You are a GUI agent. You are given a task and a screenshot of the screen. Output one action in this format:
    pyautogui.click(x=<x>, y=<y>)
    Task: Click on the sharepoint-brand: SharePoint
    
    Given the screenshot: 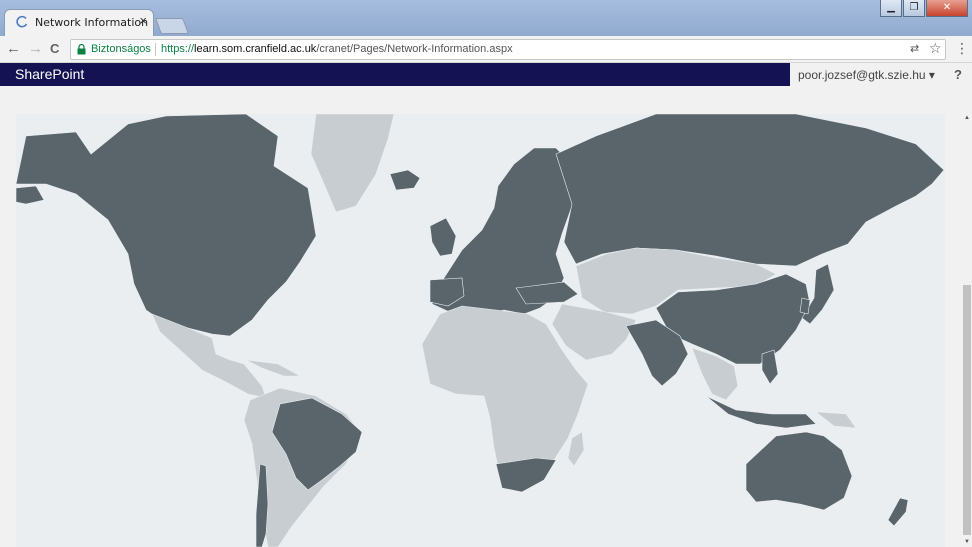 What is the action you would take?
    pyautogui.click(x=49, y=74)
    